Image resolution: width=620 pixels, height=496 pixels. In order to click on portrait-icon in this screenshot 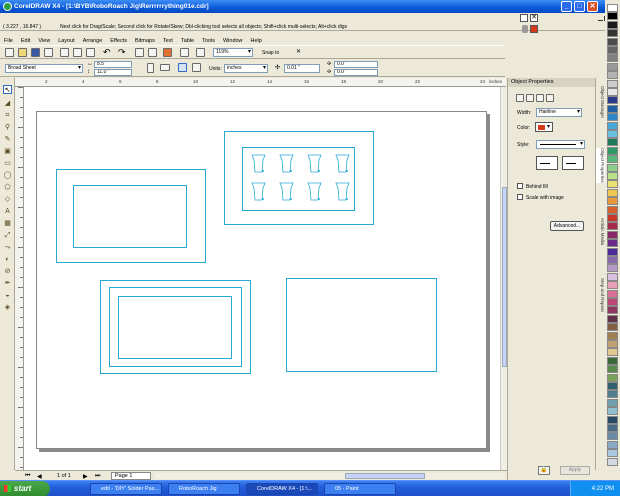, I will do `click(150, 68)`.